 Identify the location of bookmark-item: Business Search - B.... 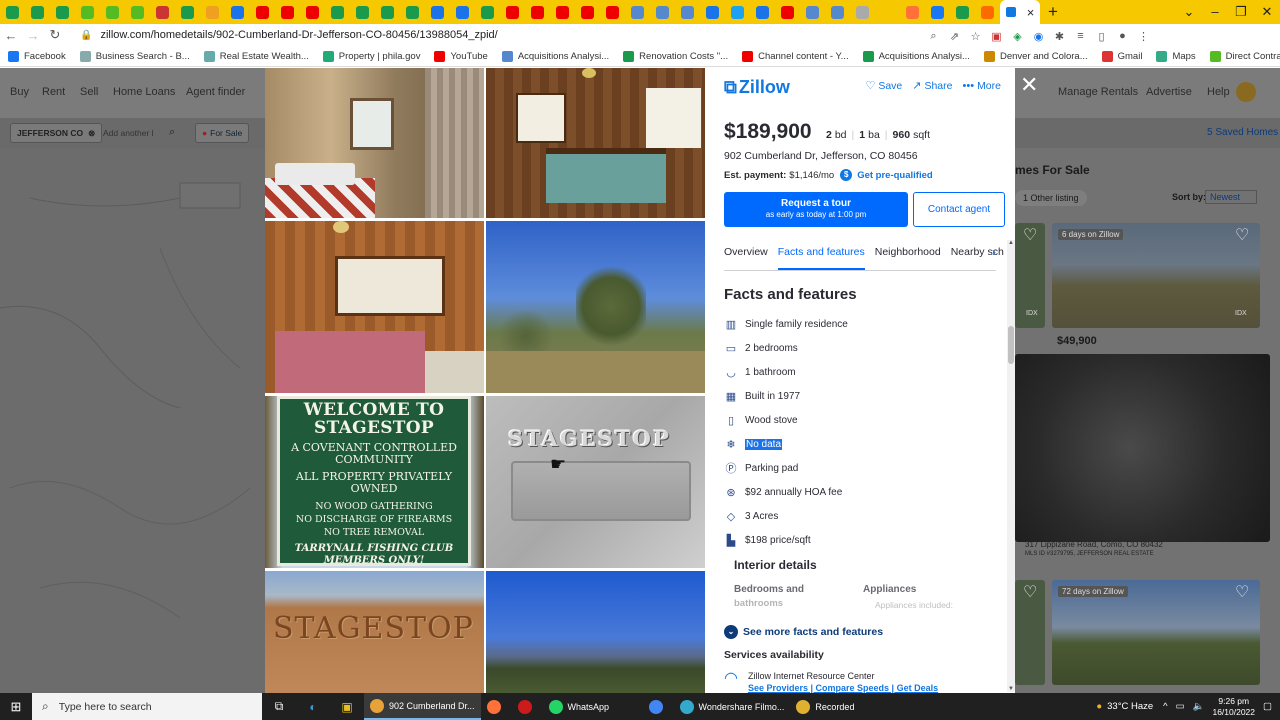
(134, 56).